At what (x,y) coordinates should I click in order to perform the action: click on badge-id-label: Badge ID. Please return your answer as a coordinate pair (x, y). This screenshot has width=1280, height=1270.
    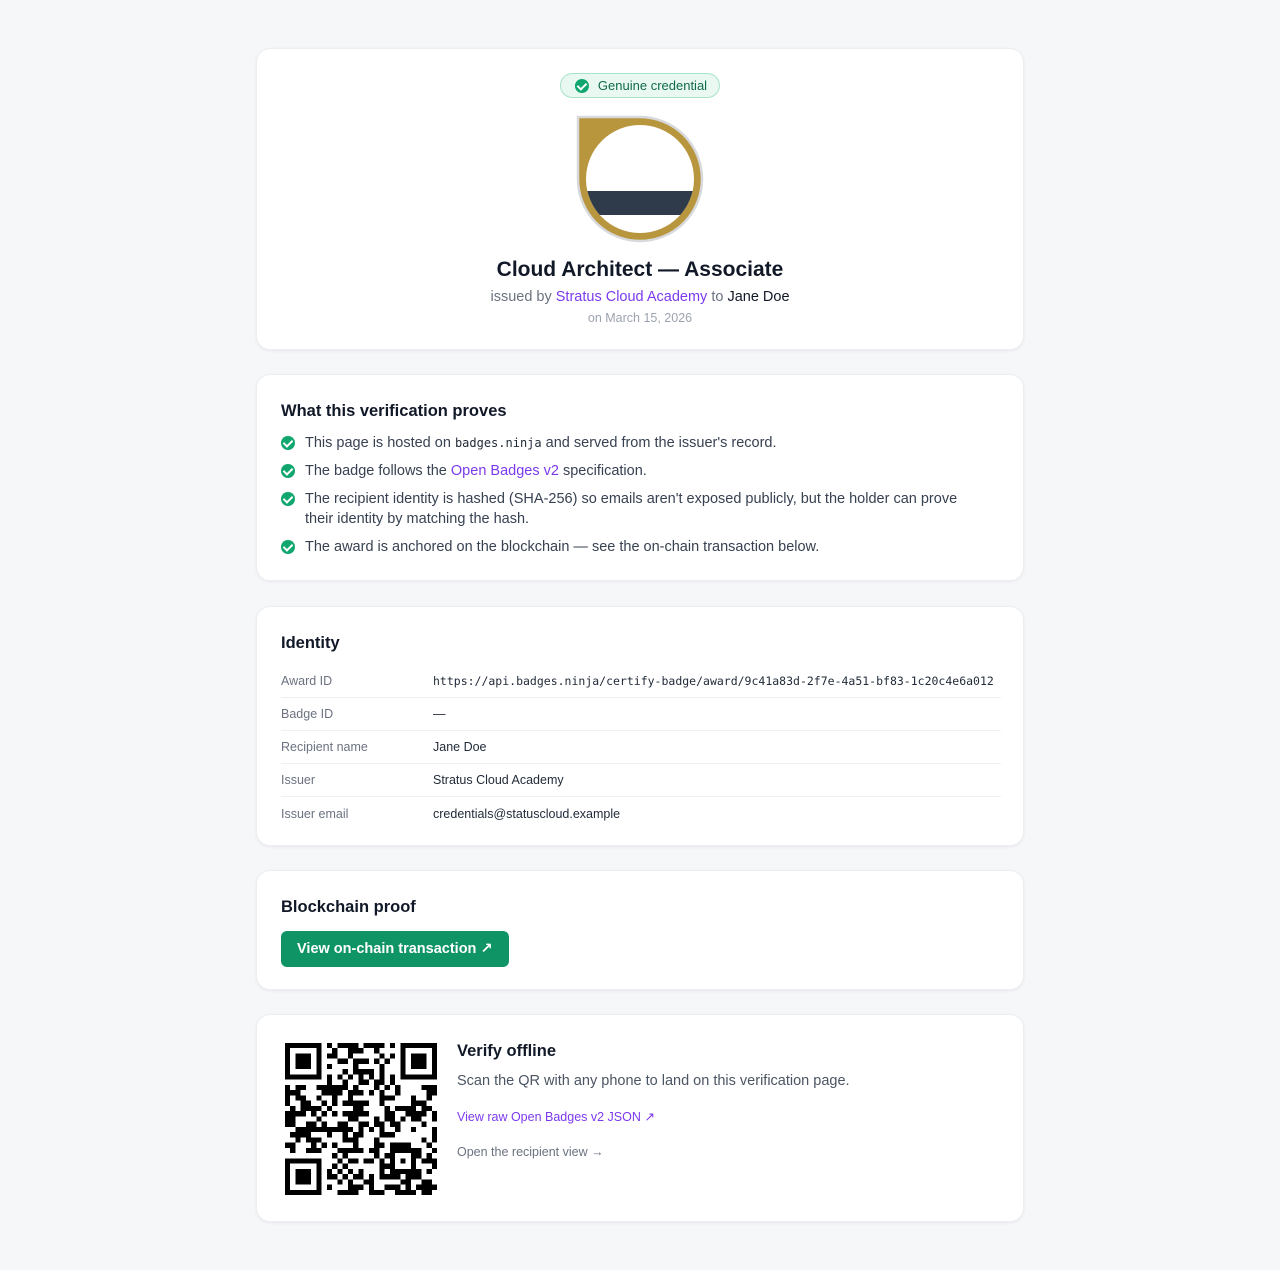
    Looking at the image, I should click on (307, 714).